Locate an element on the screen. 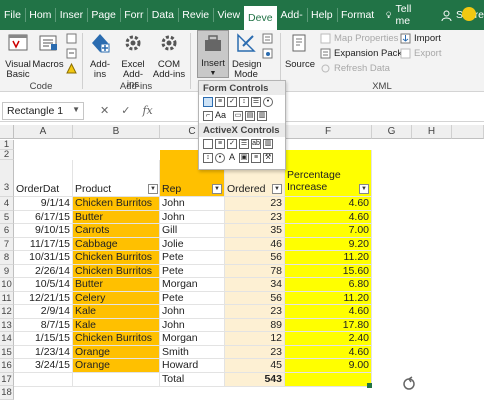 The width and height of the screenshot is (484, 402). combo-box-icon: ≡ is located at coordinates (220, 102).